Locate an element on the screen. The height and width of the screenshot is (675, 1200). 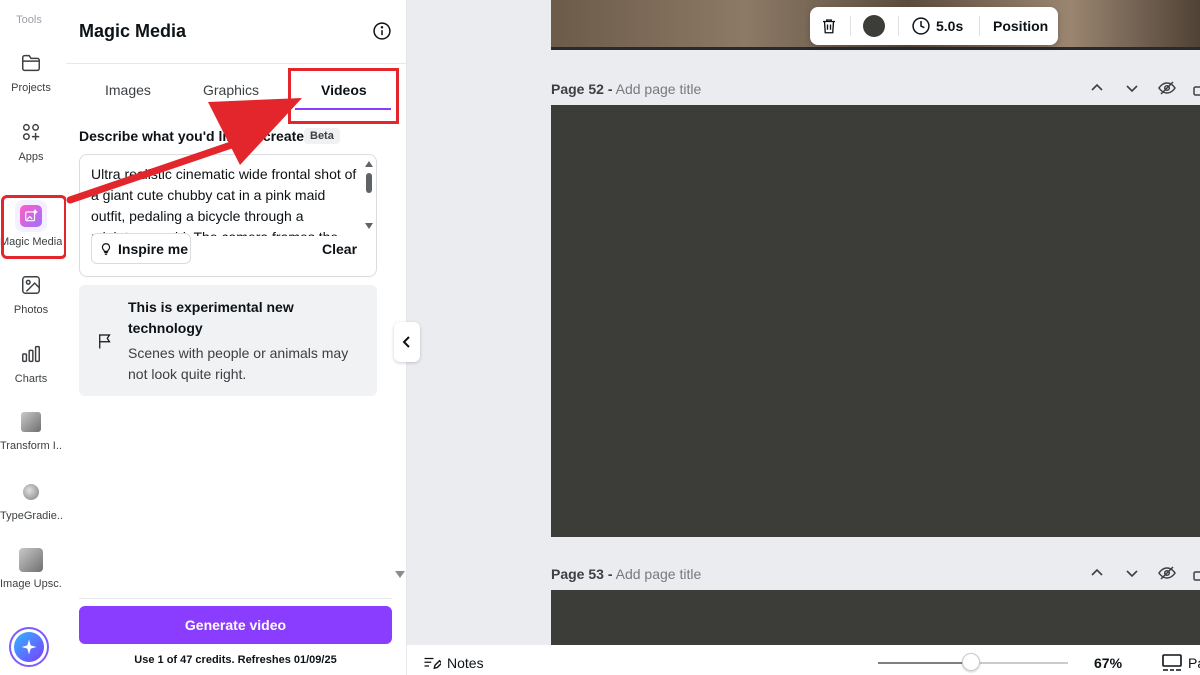
rail-highlight-annotation is located at coordinates (34, 227).